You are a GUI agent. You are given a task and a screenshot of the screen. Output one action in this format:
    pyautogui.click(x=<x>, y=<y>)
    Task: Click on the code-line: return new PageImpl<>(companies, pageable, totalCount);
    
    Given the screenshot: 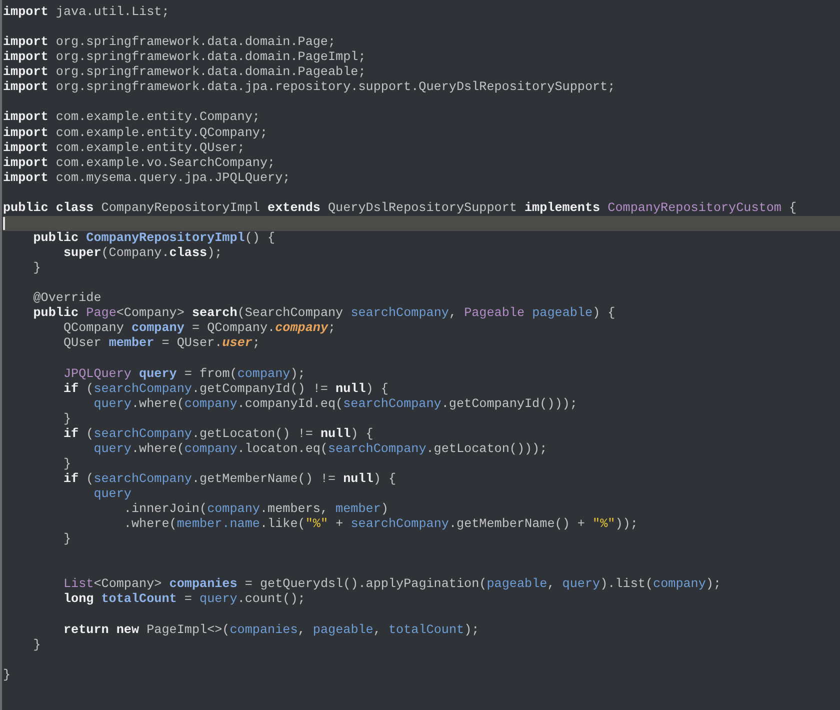 What is the action you would take?
    pyautogui.click(x=271, y=630)
    